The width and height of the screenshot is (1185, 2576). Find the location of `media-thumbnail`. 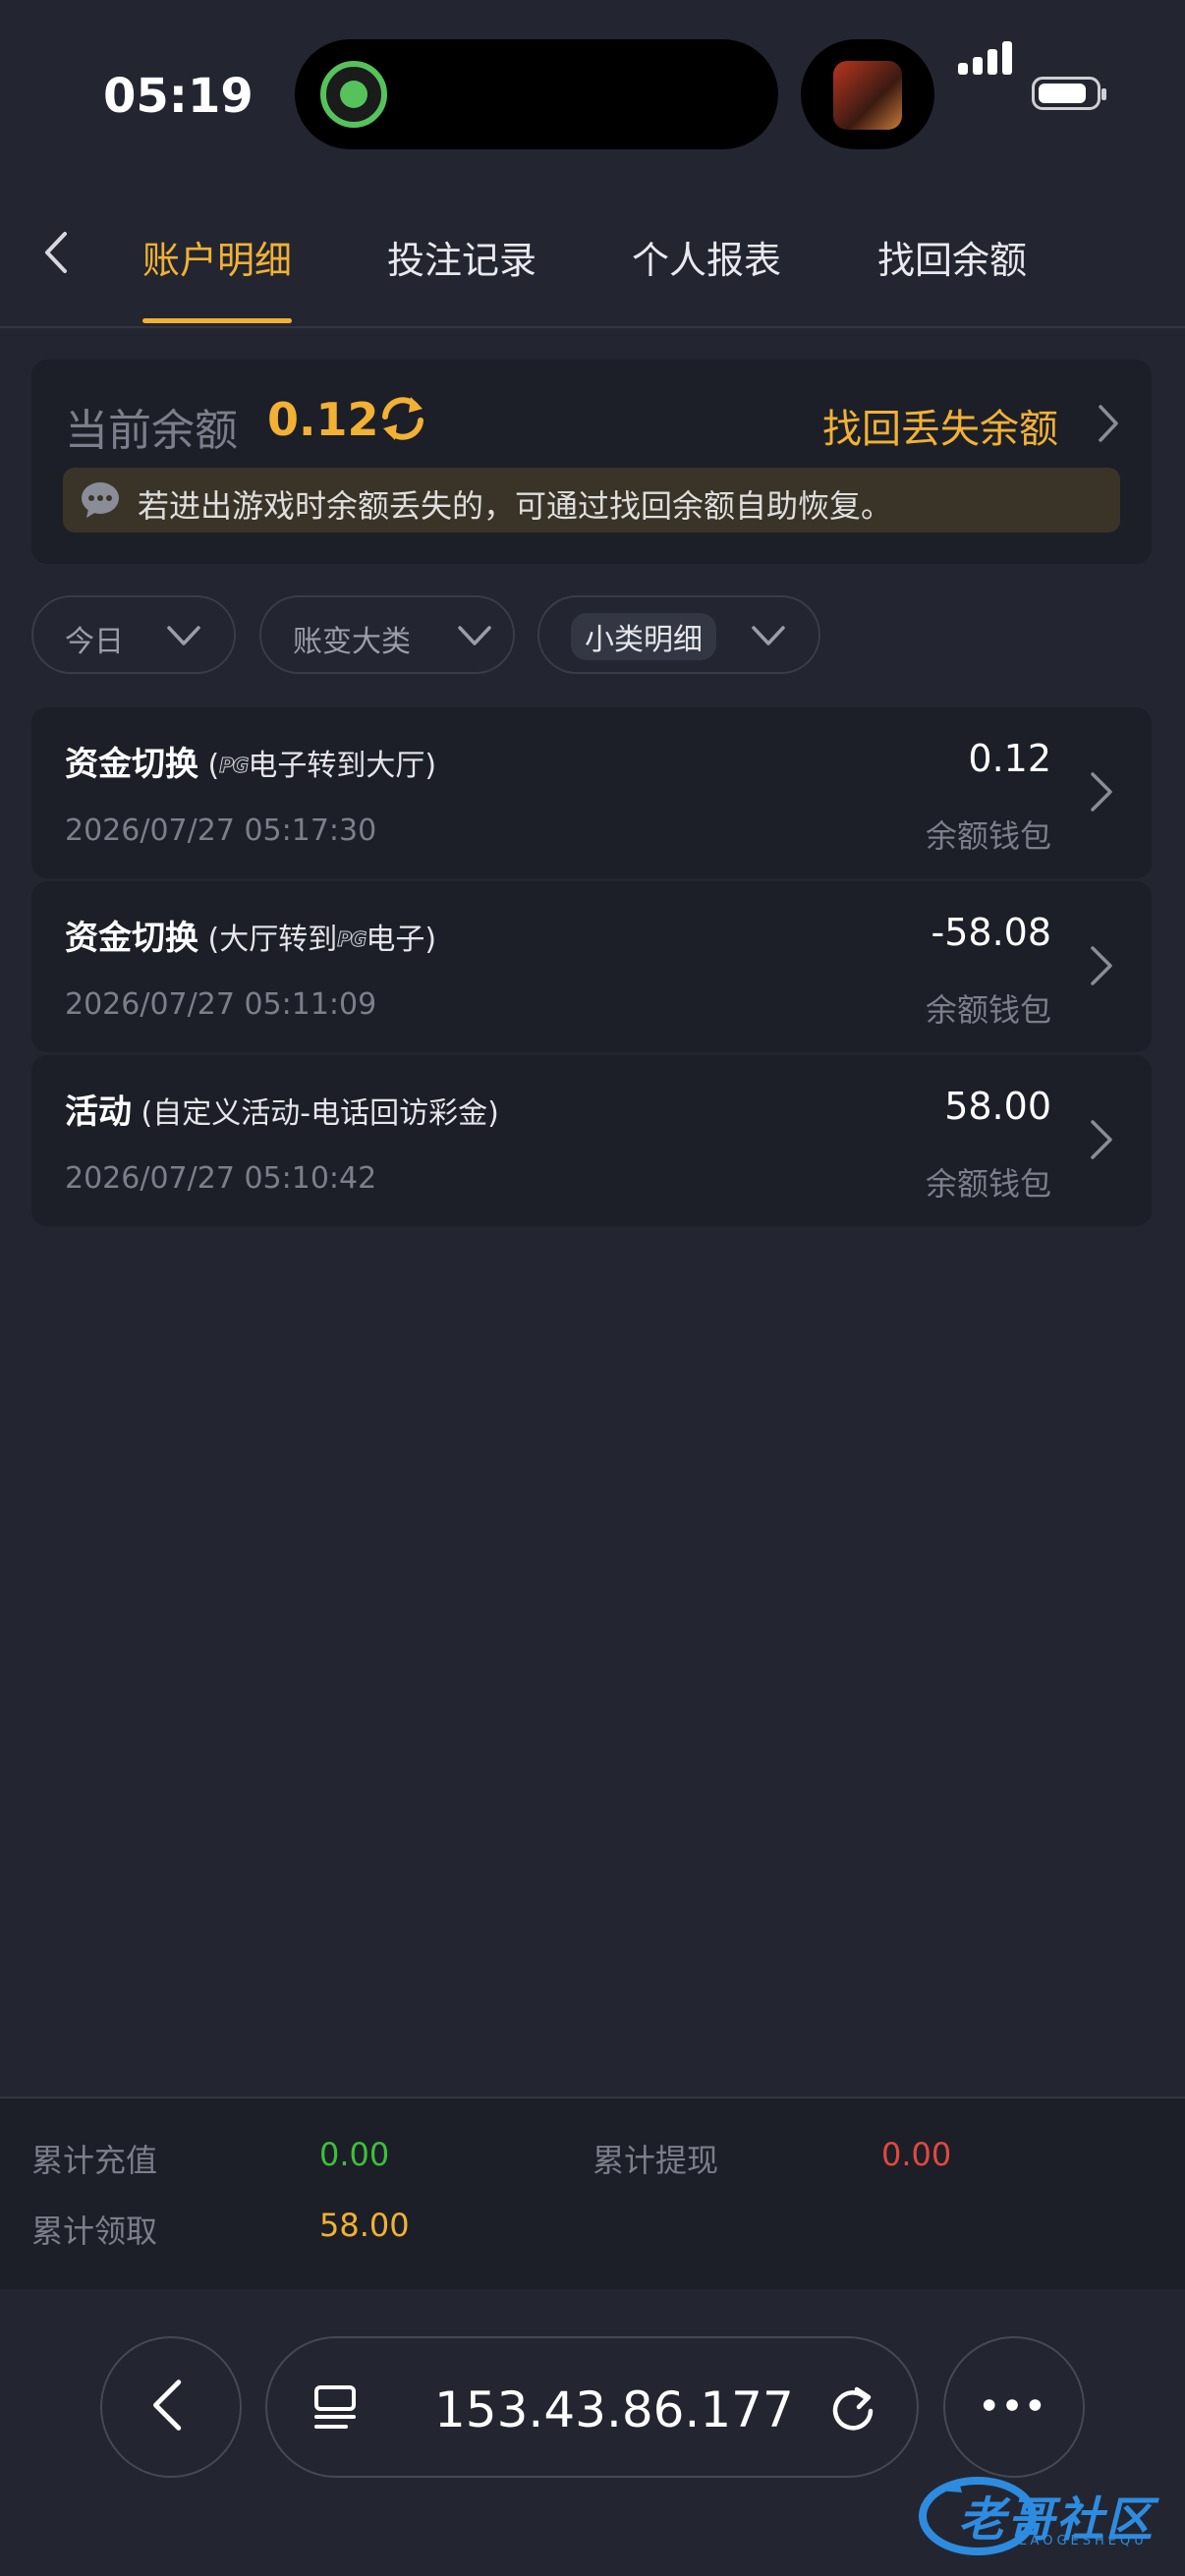

media-thumbnail is located at coordinates (868, 95).